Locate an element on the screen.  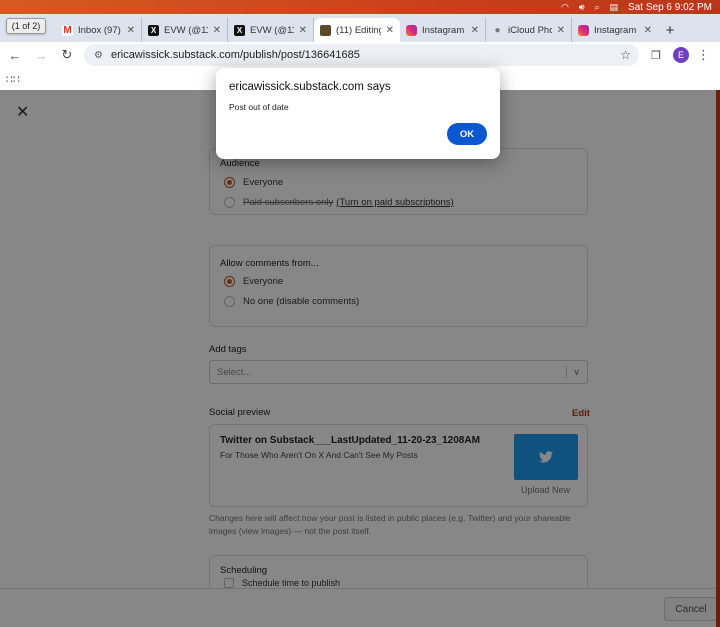
apple-icon: ● is located at coordinates (497, 30).